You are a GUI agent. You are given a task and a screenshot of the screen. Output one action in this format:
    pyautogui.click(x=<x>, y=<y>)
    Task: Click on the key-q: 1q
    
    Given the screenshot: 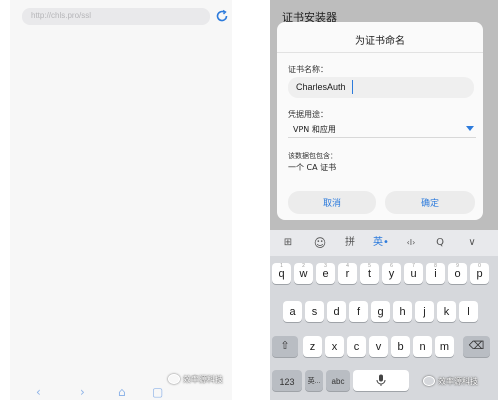 What is the action you would take?
    pyautogui.click(x=281, y=273)
    